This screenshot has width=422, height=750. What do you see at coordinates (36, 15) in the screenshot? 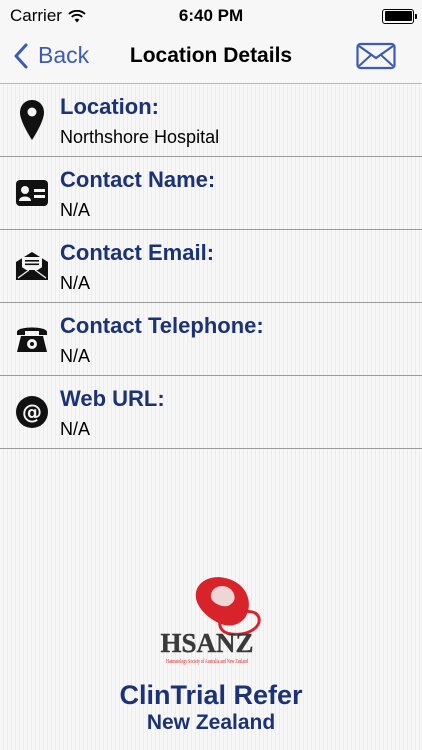
I see `carrier-label: Carrier` at bounding box center [36, 15].